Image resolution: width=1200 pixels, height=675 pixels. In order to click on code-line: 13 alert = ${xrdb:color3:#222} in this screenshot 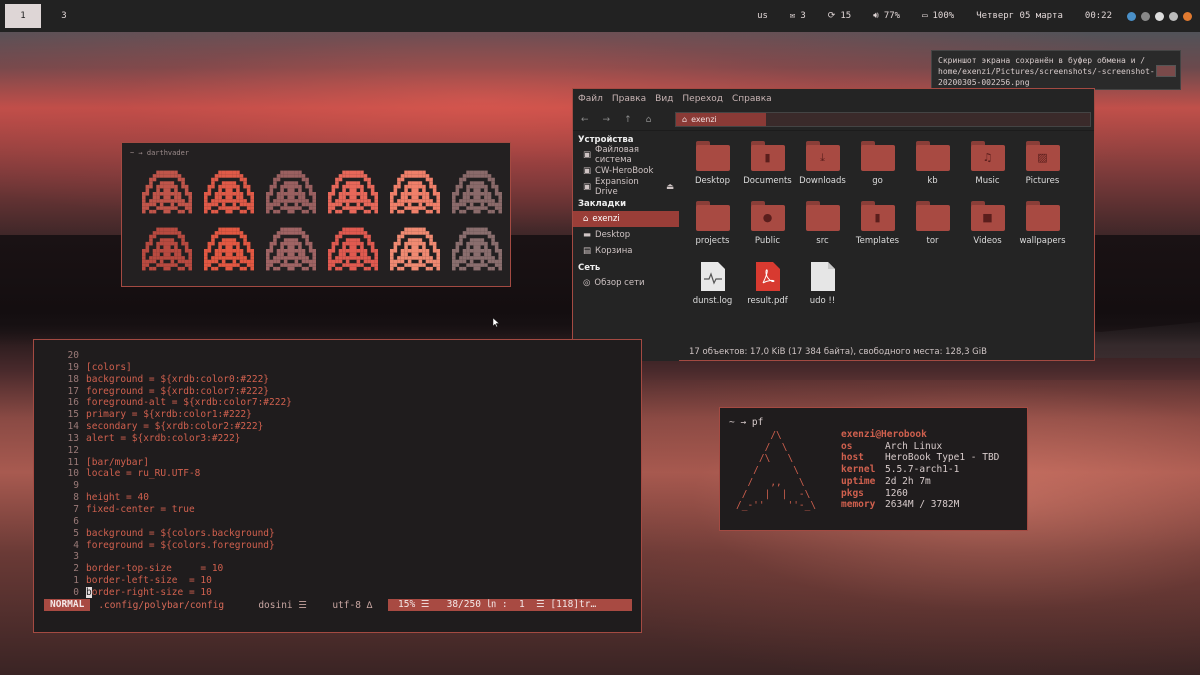, I will do `click(174, 439)`.